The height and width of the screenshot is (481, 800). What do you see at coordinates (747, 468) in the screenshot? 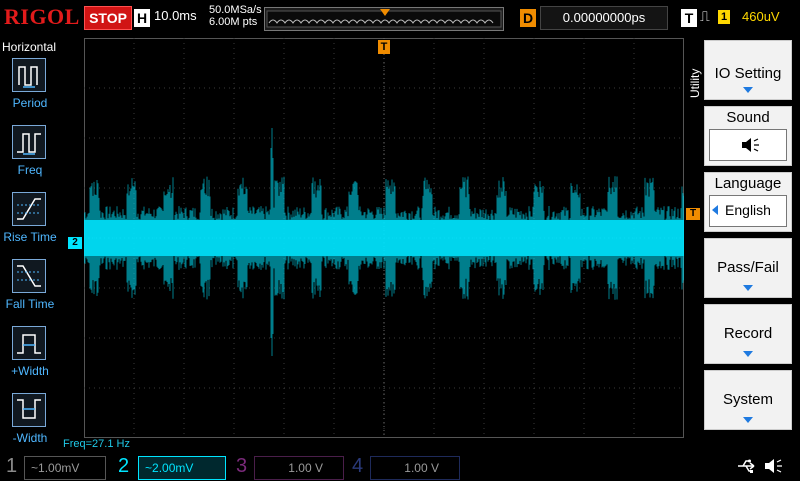
I see `usb-icon` at bounding box center [747, 468].